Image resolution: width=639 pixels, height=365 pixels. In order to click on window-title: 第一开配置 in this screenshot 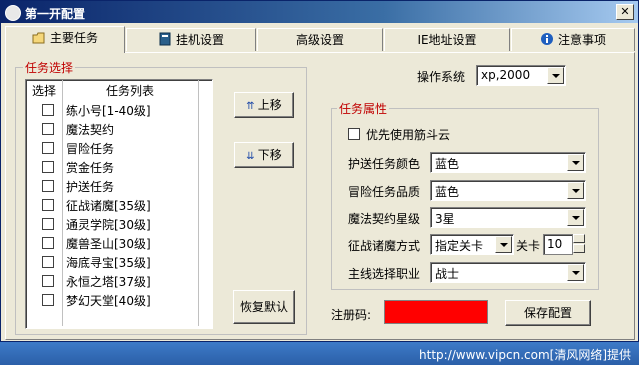, I will do `click(55, 14)`.